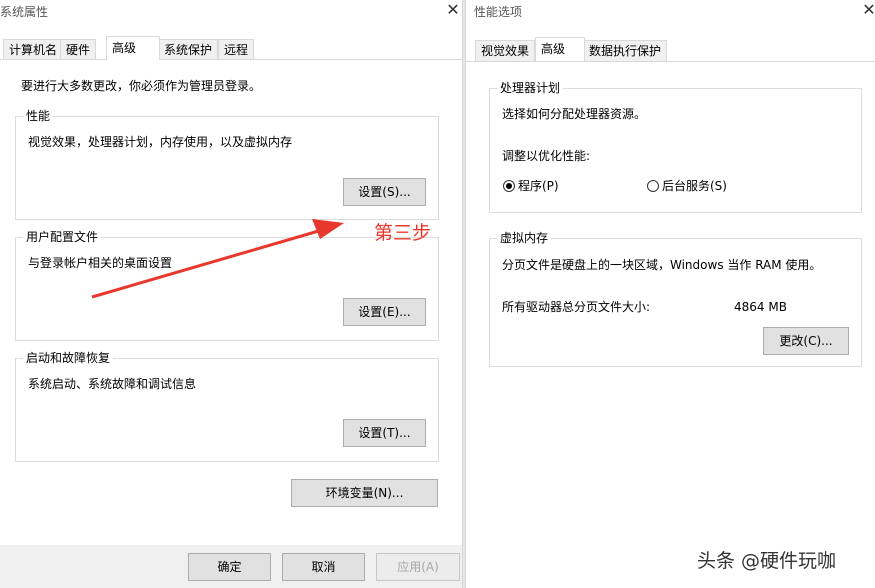 The height and width of the screenshot is (588, 875). Describe the element at coordinates (217, 259) in the screenshot. I see `annotation-arrow-icon` at that location.